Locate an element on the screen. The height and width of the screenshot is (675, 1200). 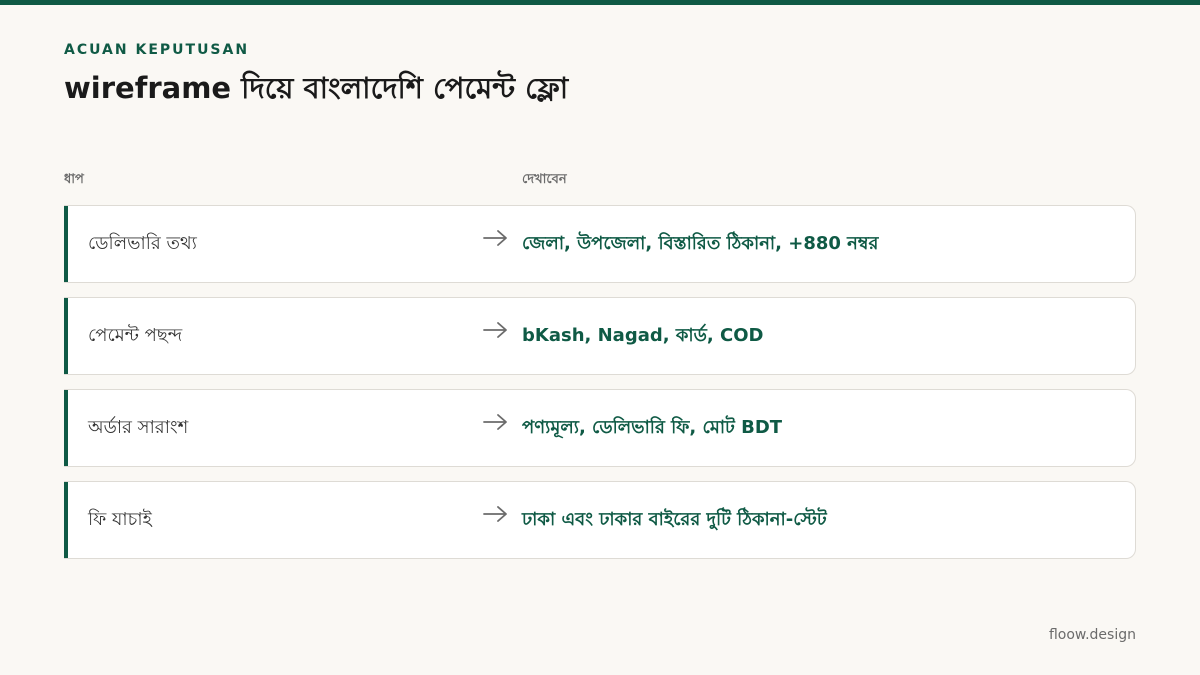
brand-footer: floow.design is located at coordinates (1092, 635).